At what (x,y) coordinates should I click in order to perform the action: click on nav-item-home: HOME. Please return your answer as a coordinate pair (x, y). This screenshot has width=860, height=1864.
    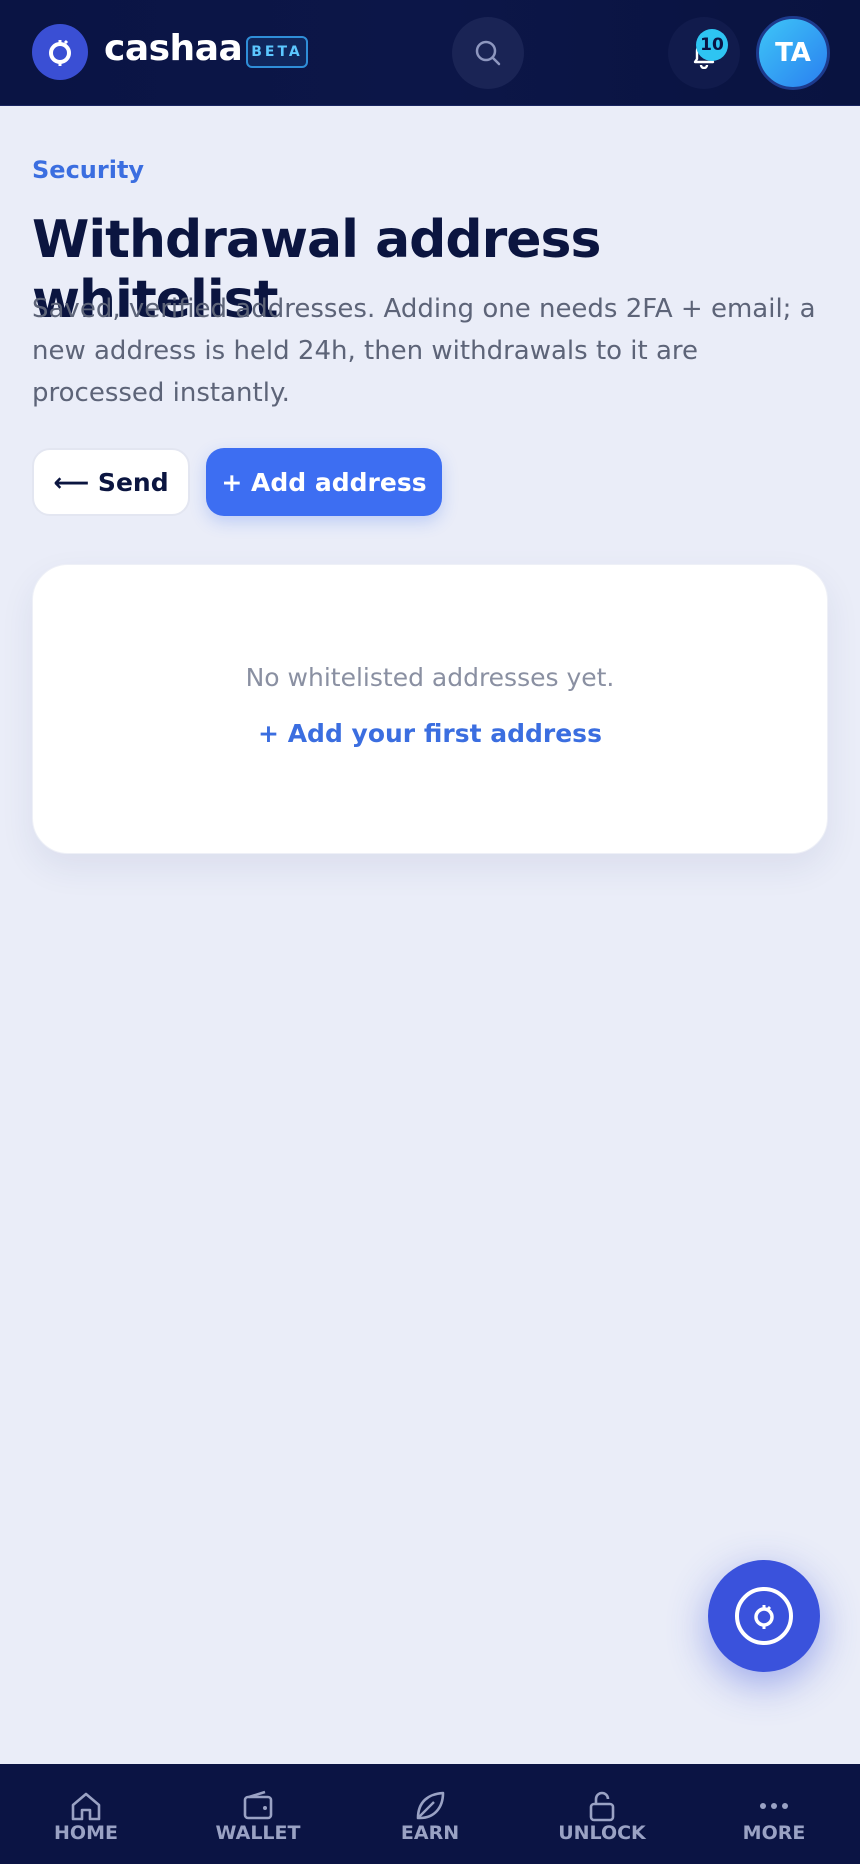
    Looking at the image, I should click on (86, 1814).